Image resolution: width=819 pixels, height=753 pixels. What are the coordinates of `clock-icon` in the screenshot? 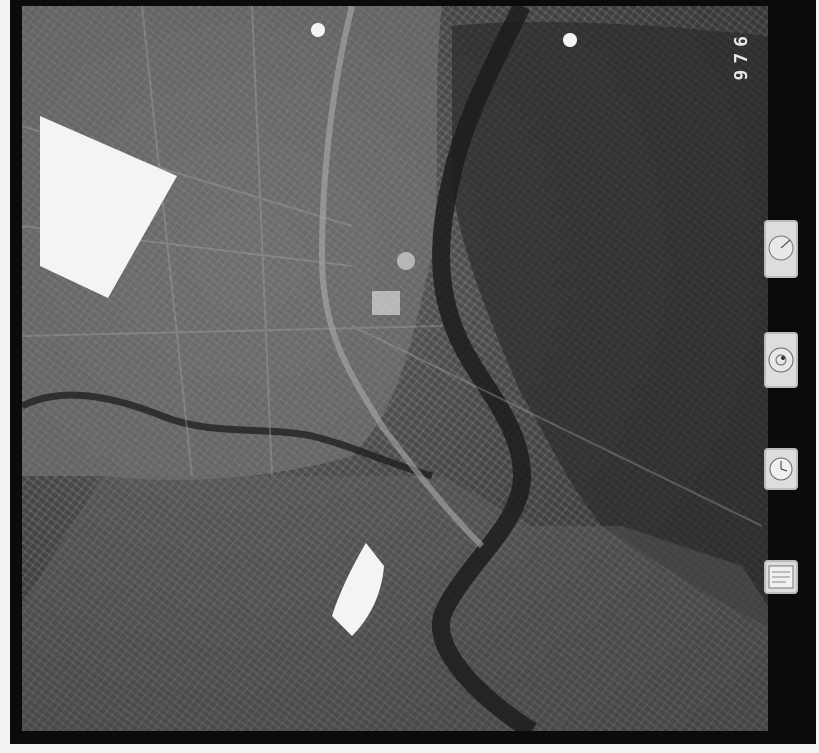 It's located at (781, 469).